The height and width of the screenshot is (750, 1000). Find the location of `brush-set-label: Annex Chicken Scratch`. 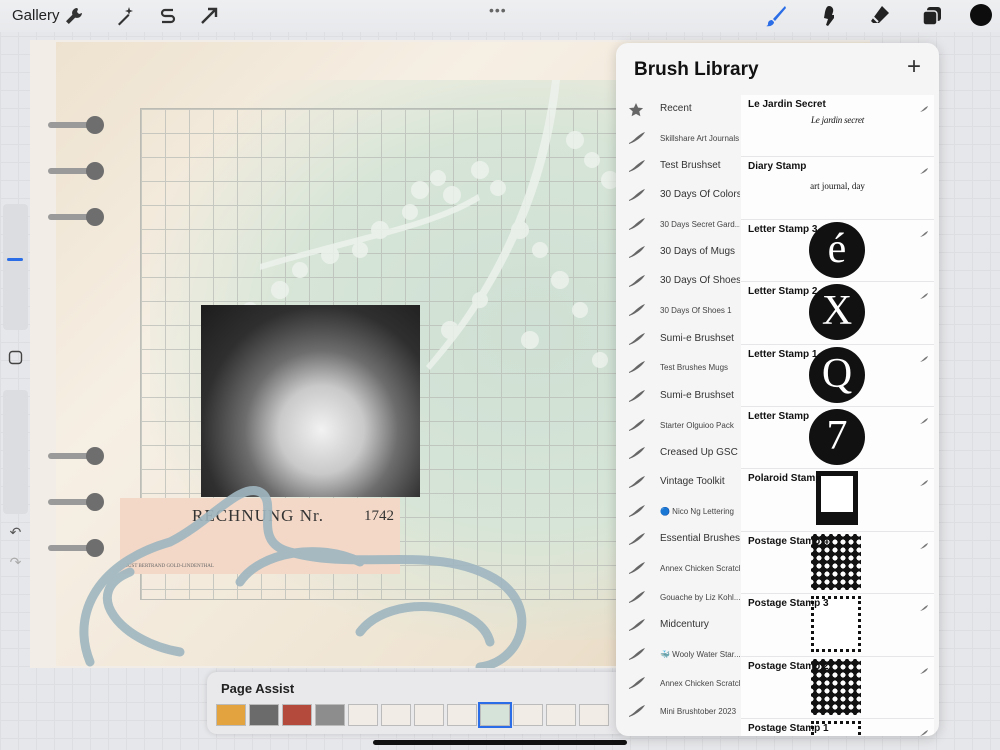

brush-set-label: Annex Chicken Scratch is located at coordinates (700, 683).